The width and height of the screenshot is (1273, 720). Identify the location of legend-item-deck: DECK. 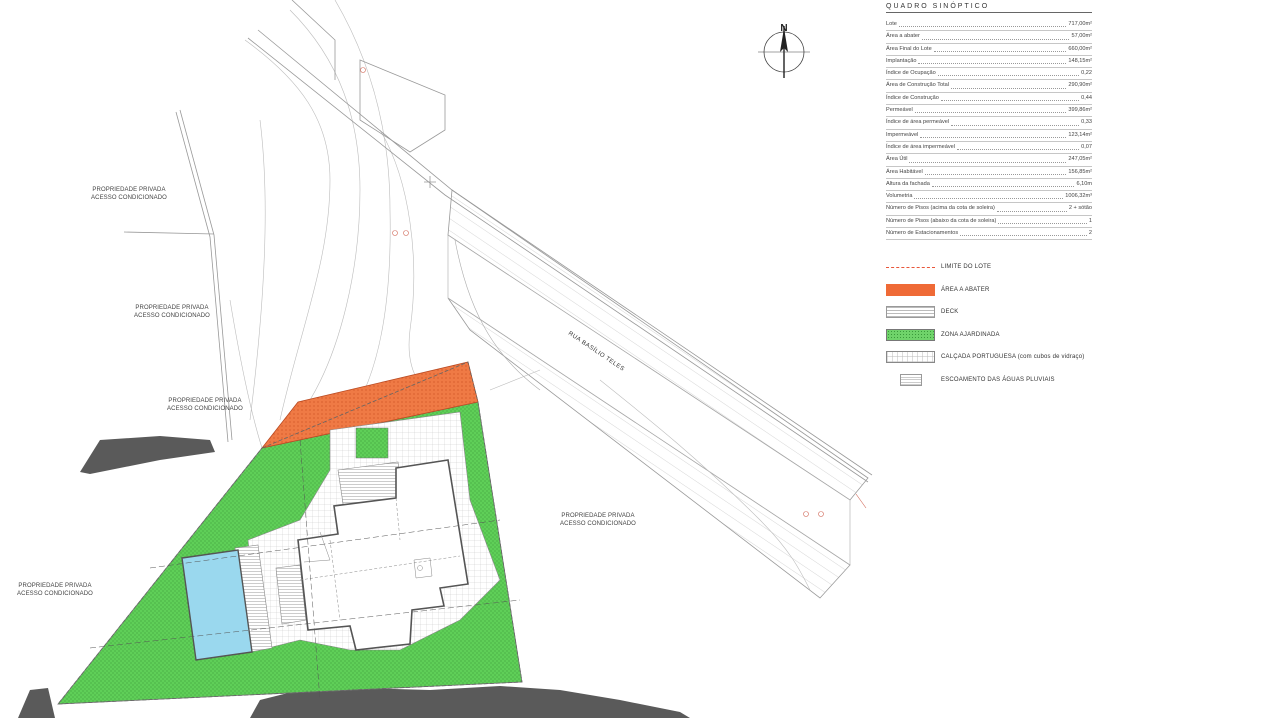
(1006, 312).